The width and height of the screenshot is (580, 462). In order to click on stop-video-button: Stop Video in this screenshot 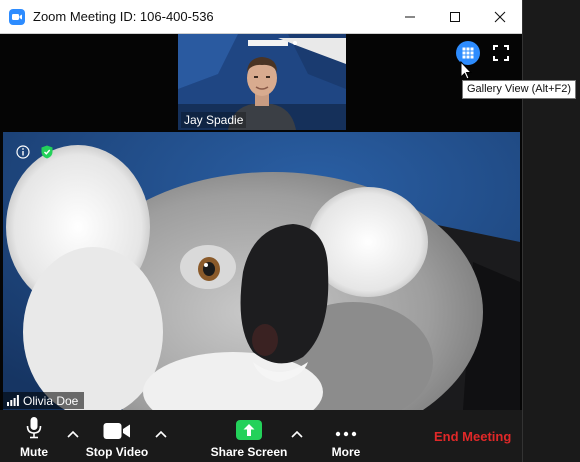, I will do `click(117, 436)`.